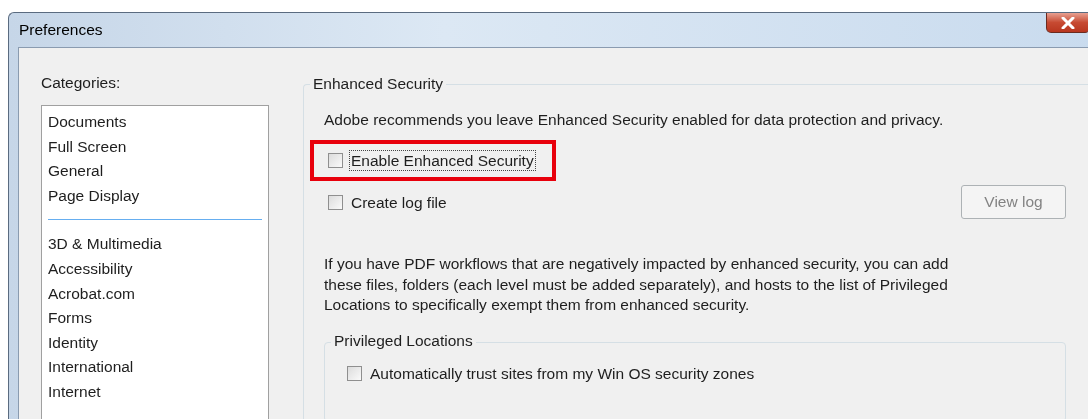 The height and width of the screenshot is (419, 1088). I want to click on info-paragraph: If you have PDF workflows that are negatively impacted by enhanced security, you can add these files, folders (each level must be added separately), and hosts to the list of Privileged Locations to specifically exempt them from enhanced security., so click(637, 284).